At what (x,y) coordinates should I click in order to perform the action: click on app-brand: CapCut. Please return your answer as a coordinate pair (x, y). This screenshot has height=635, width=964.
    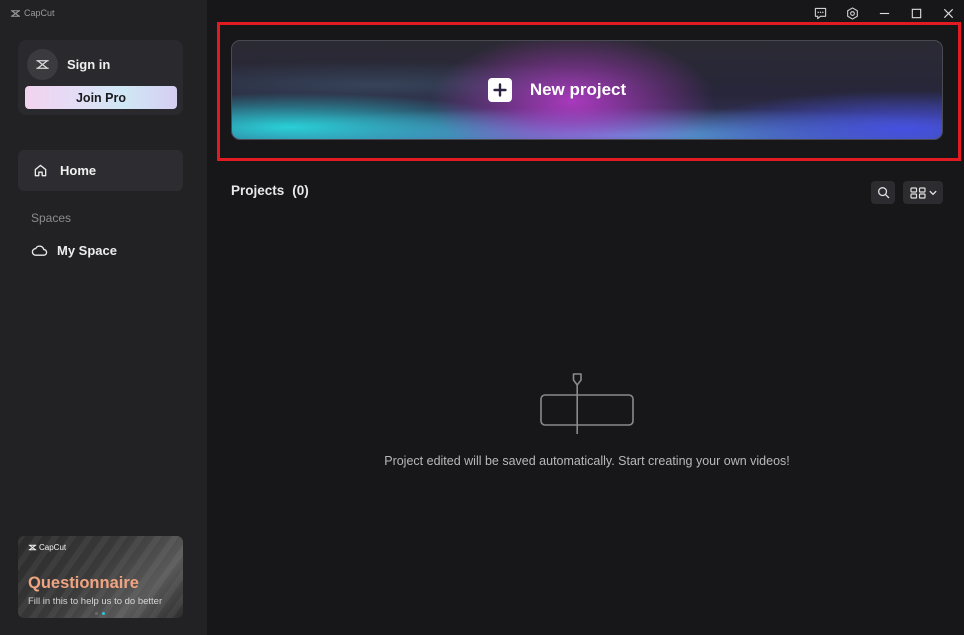
    Looking at the image, I should click on (32, 13).